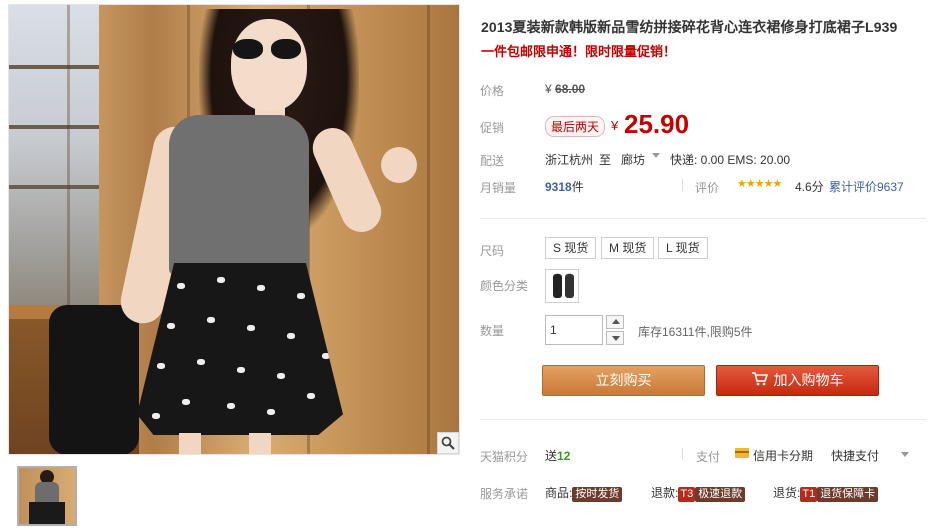 The width and height of the screenshot is (930, 531). I want to click on service-goods: 商品: 按时发货, so click(584, 493).